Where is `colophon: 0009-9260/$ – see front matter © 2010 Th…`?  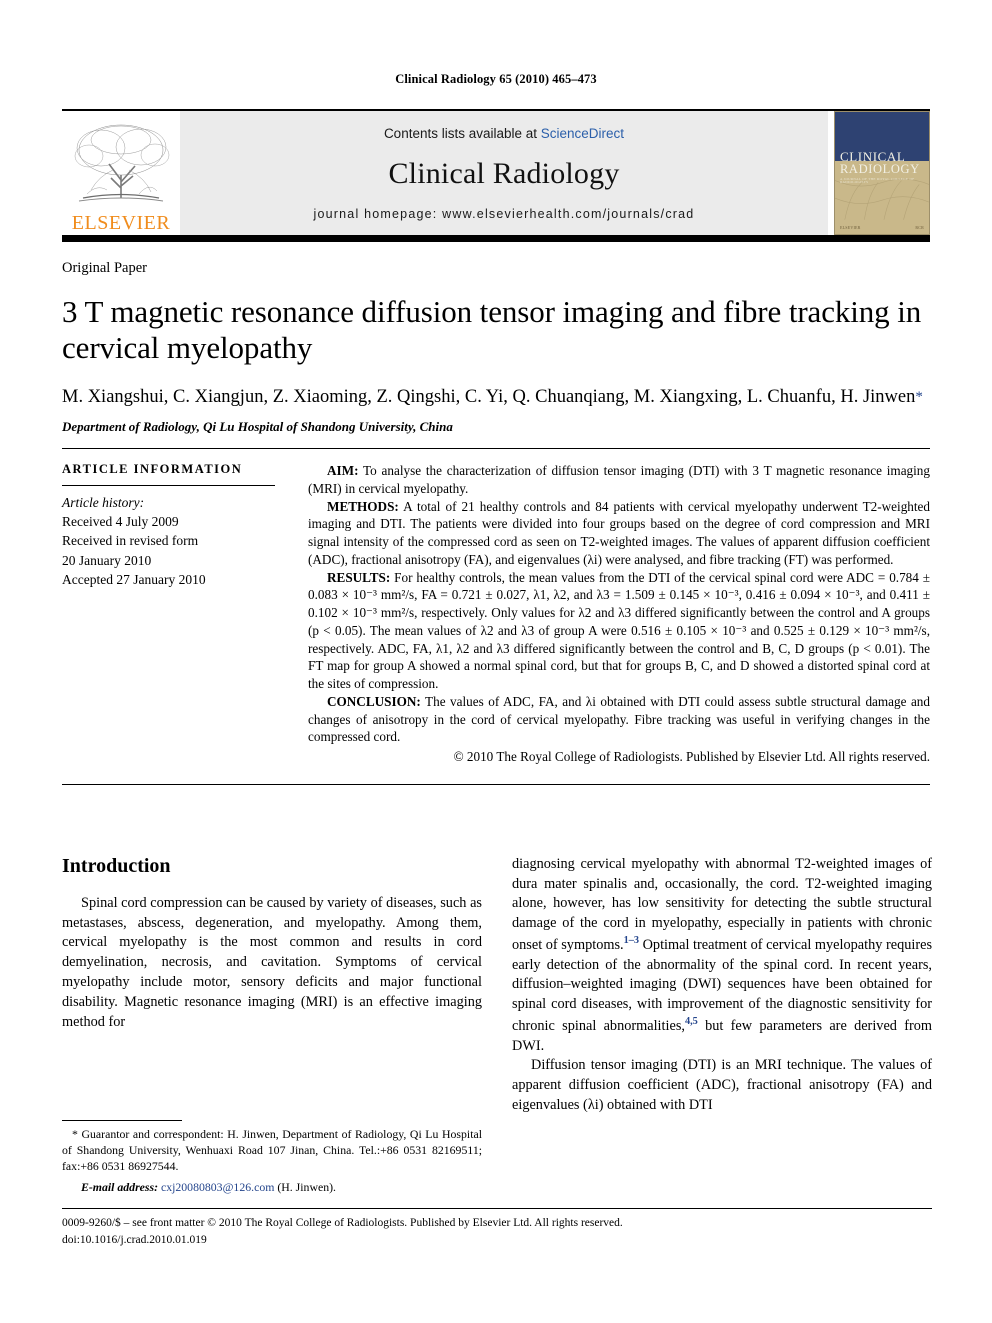
colophon: 0009-9260/$ – see front matter © 2010 Th… is located at coordinates (497, 1228).